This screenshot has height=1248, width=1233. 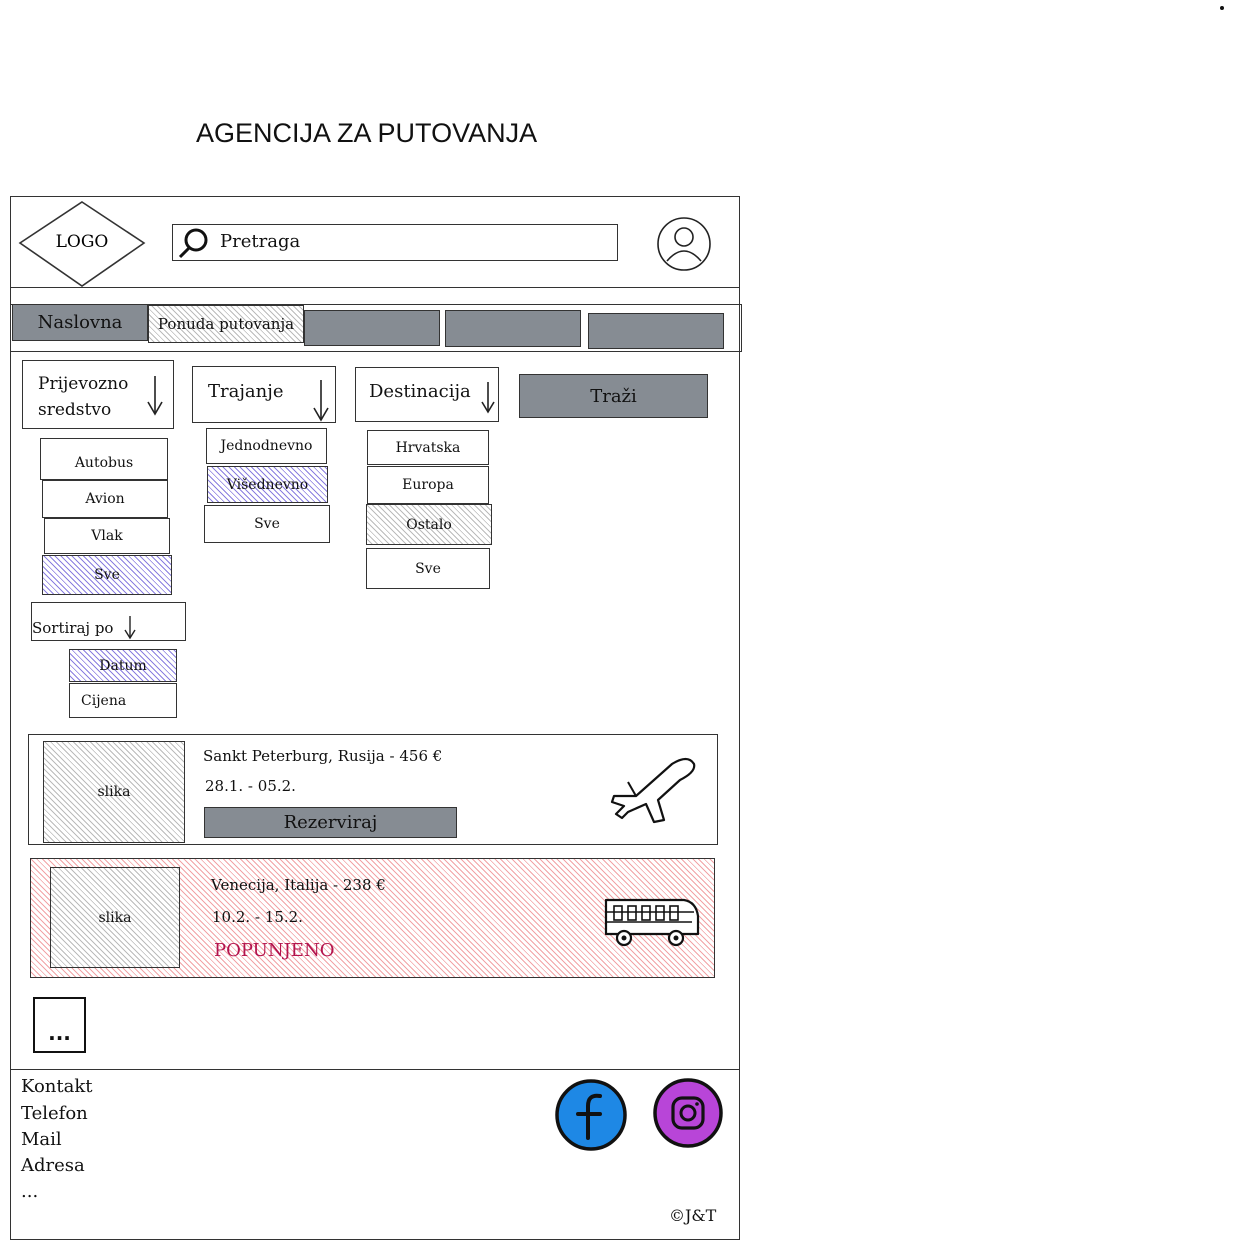 I want to click on reserve-button: Rezerviraj, so click(x=330, y=822).